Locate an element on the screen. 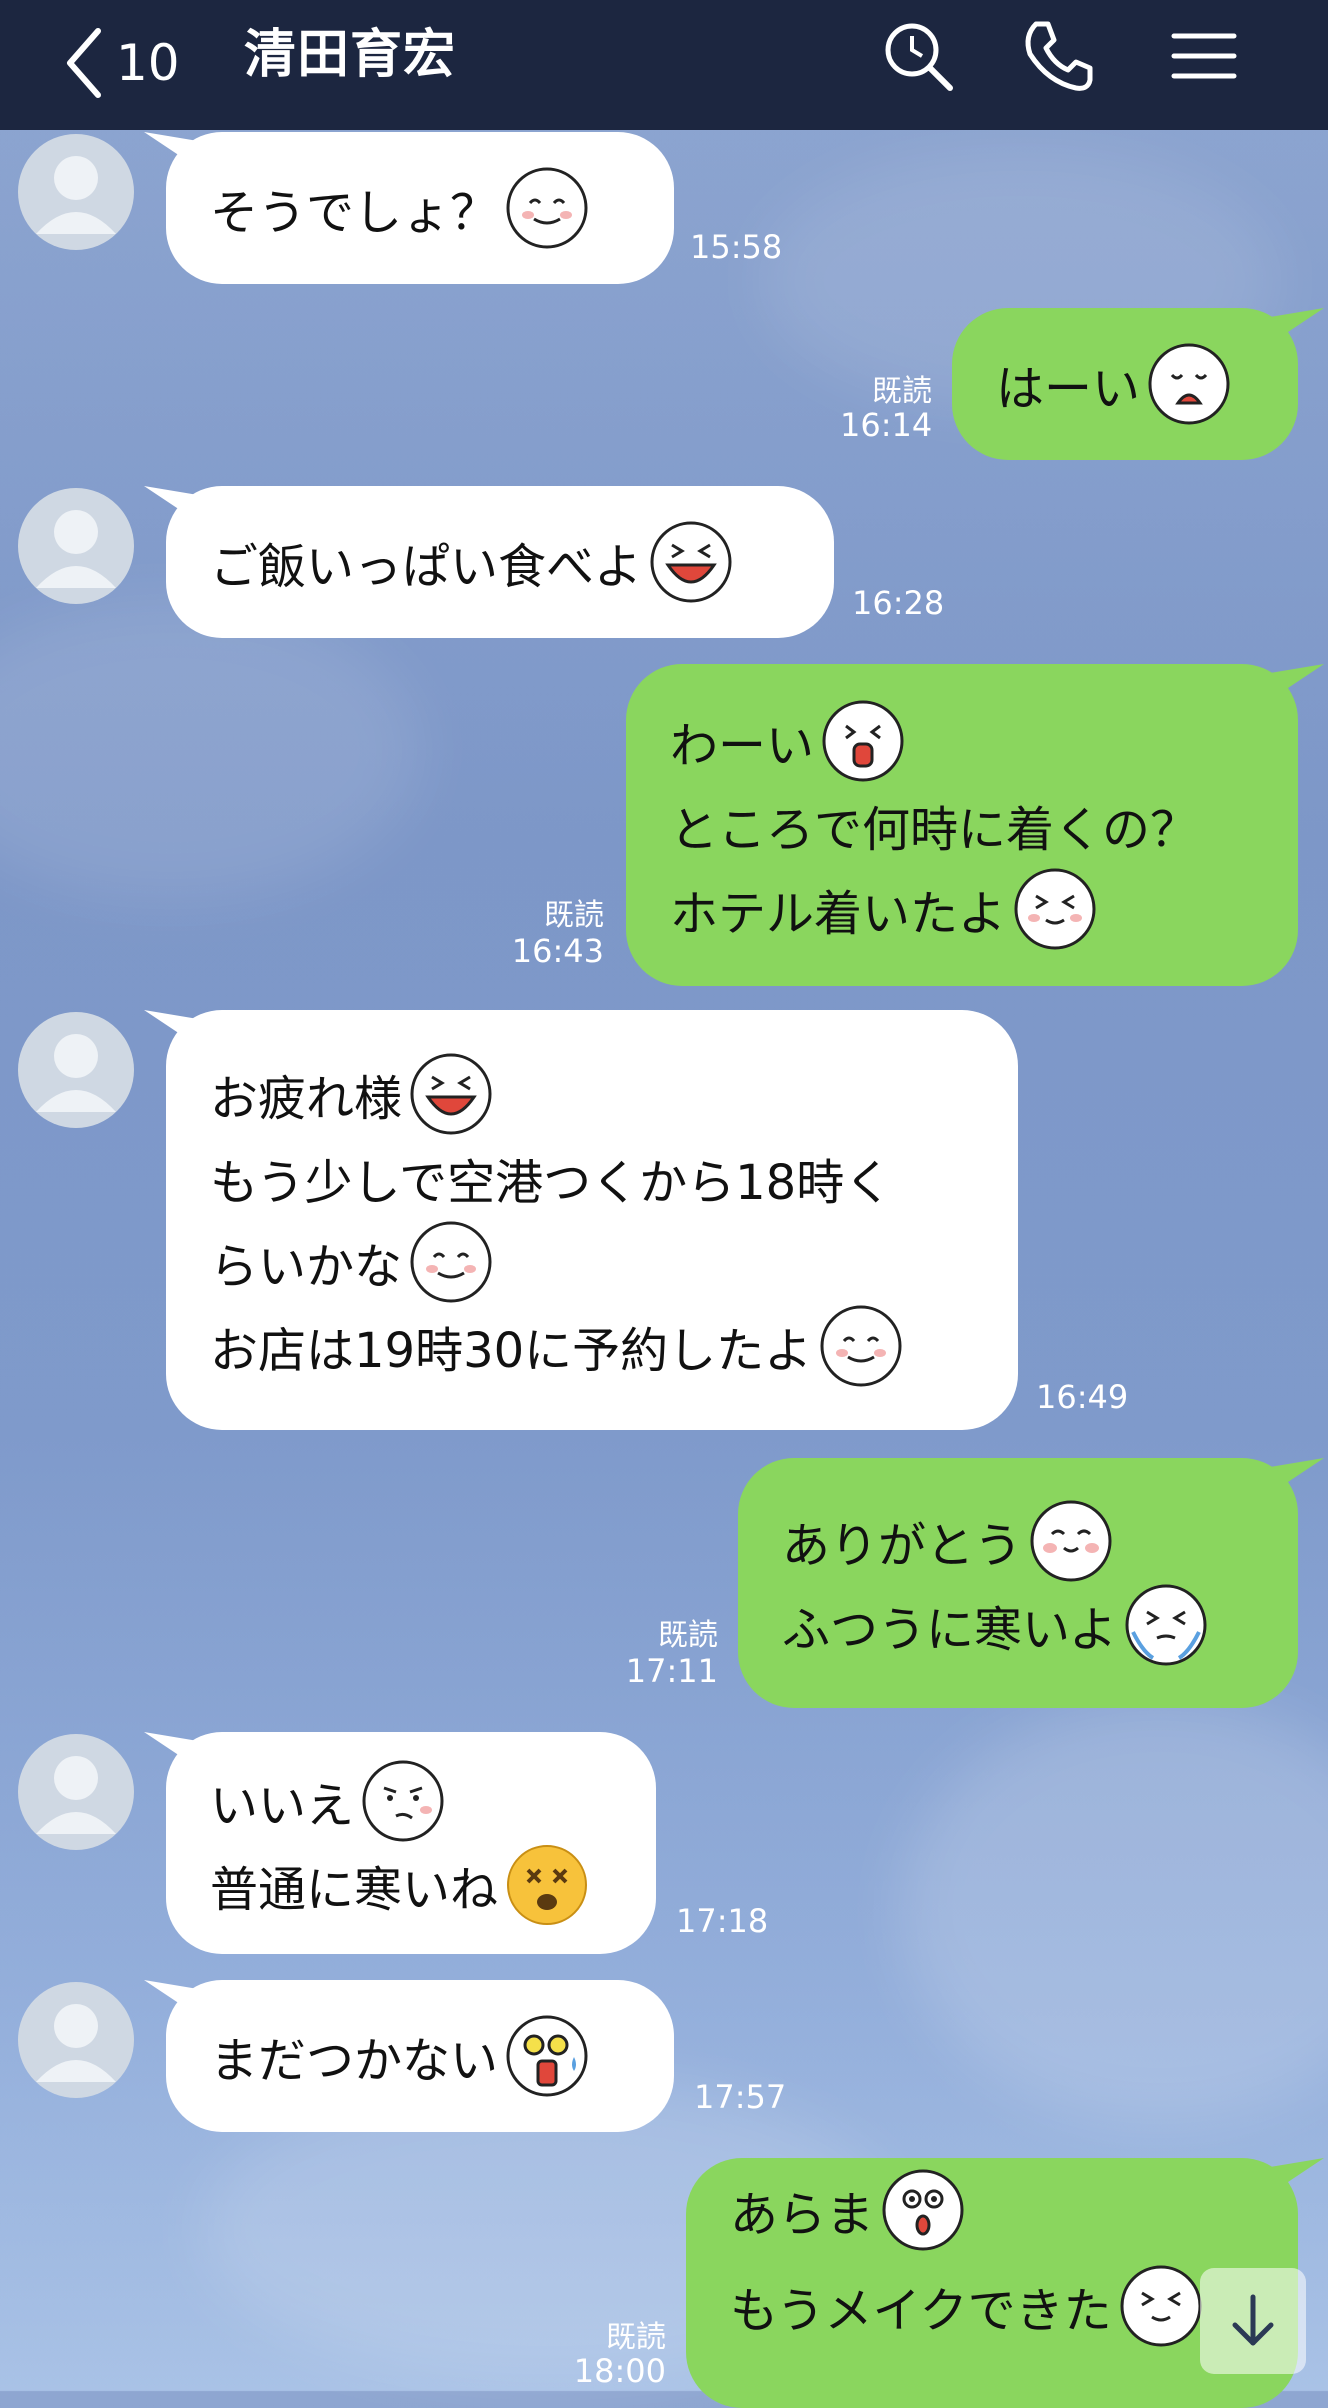 This screenshot has width=1328, height=2408. message-time: 16:49 is located at coordinates (1082, 1397).